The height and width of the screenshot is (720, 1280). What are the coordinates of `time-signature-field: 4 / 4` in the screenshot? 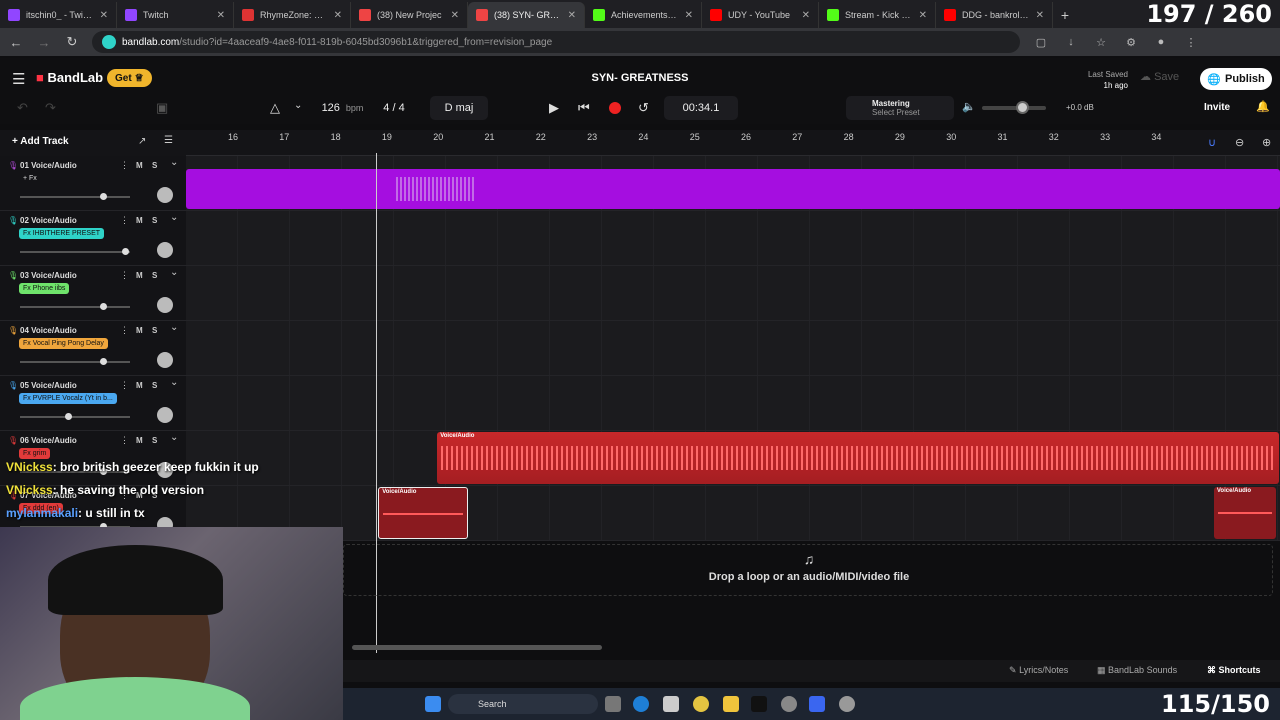 It's located at (394, 108).